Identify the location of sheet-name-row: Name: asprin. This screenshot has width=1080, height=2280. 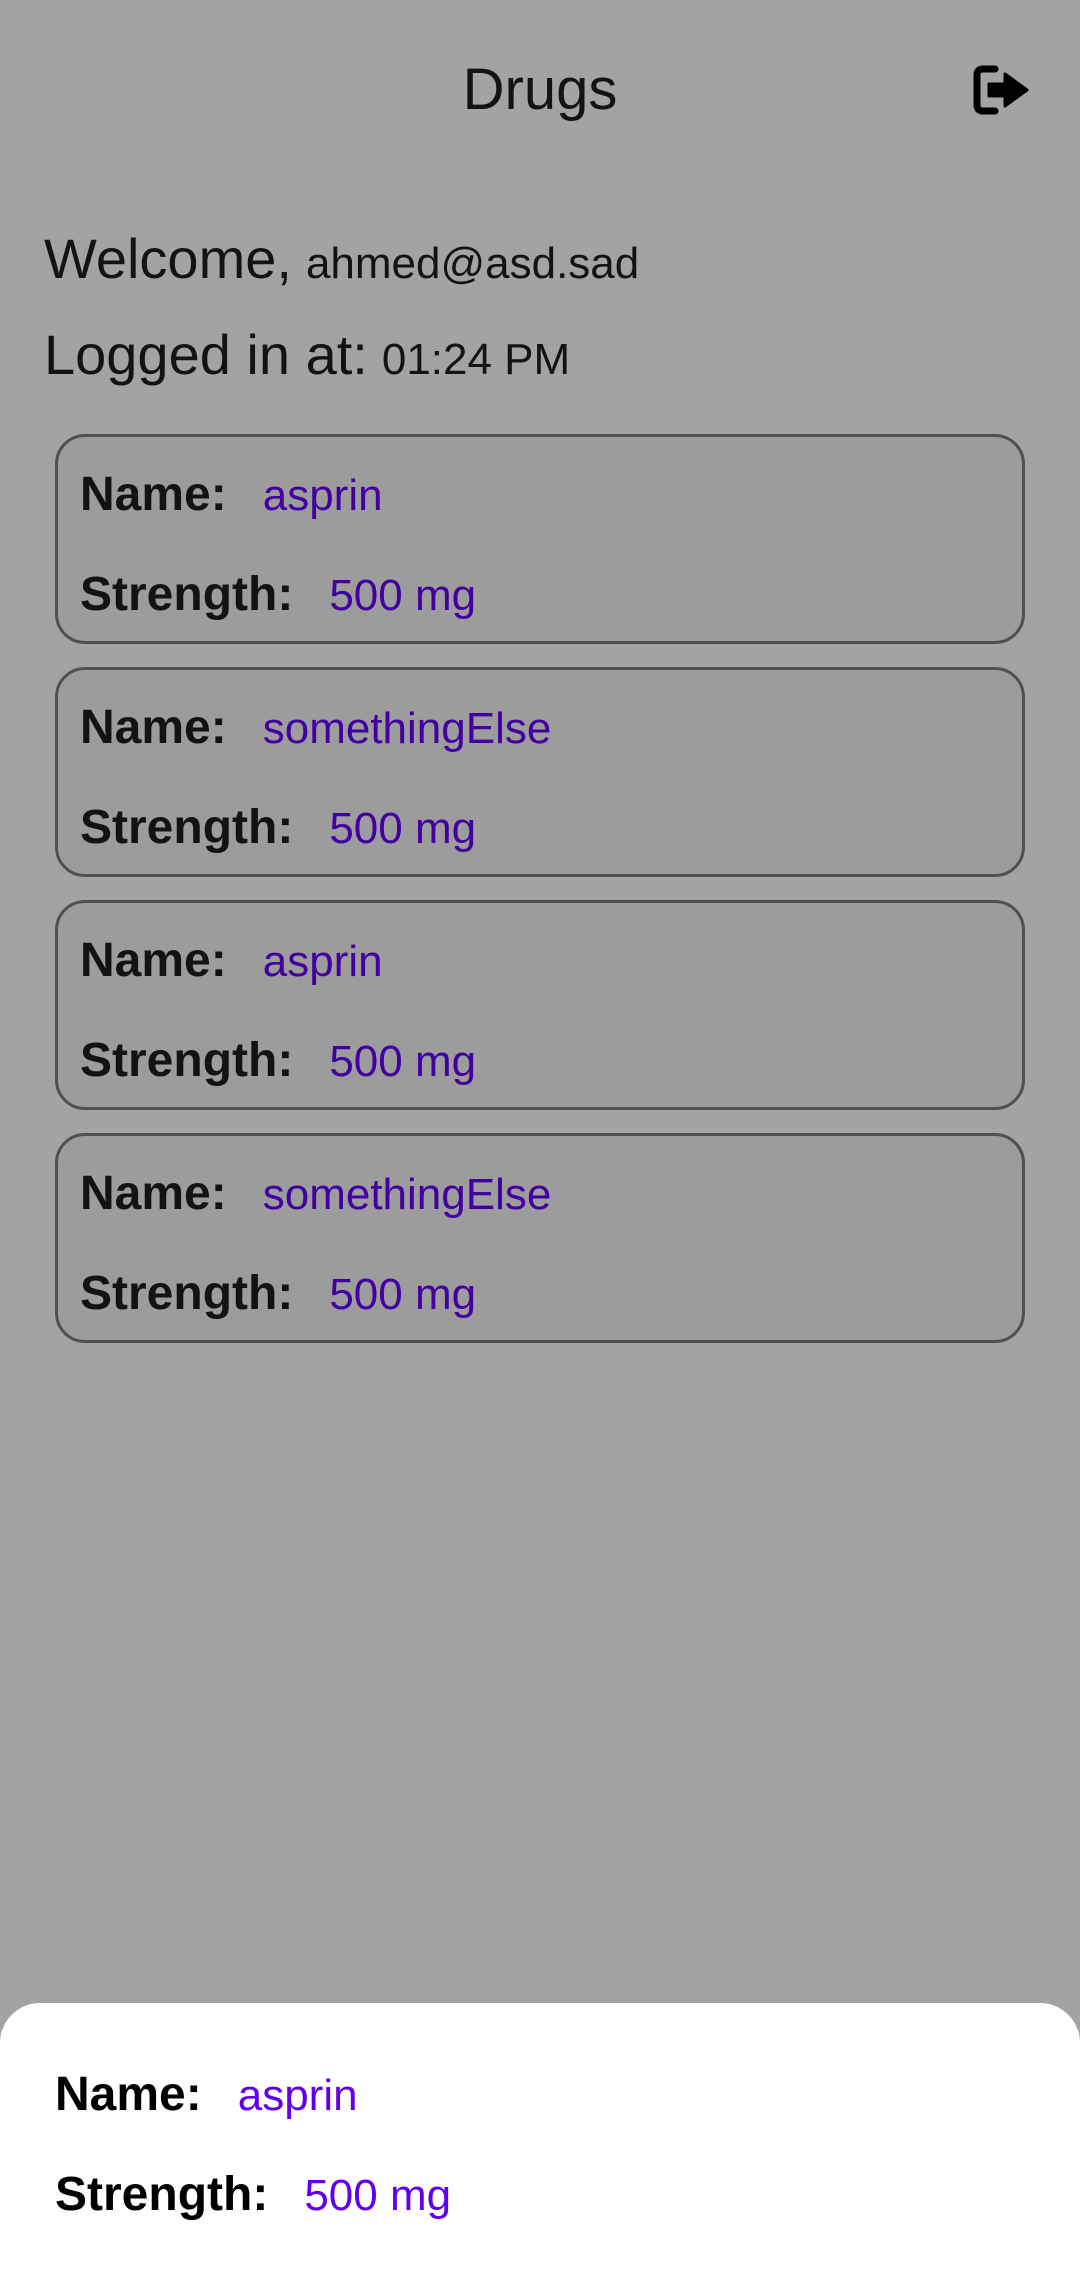
(206, 2094).